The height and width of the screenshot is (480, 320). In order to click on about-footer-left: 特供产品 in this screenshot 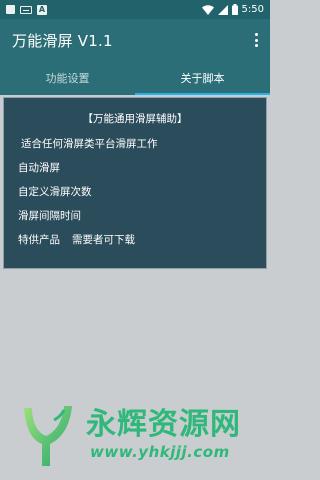, I will do `click(39, 240)`.